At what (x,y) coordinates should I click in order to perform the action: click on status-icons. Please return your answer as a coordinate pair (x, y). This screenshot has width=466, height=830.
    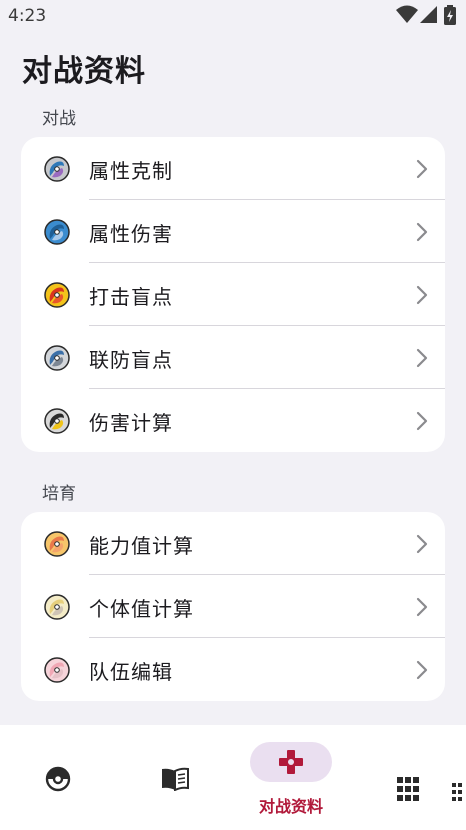
    Looking at the image, I should click on (427, 16).